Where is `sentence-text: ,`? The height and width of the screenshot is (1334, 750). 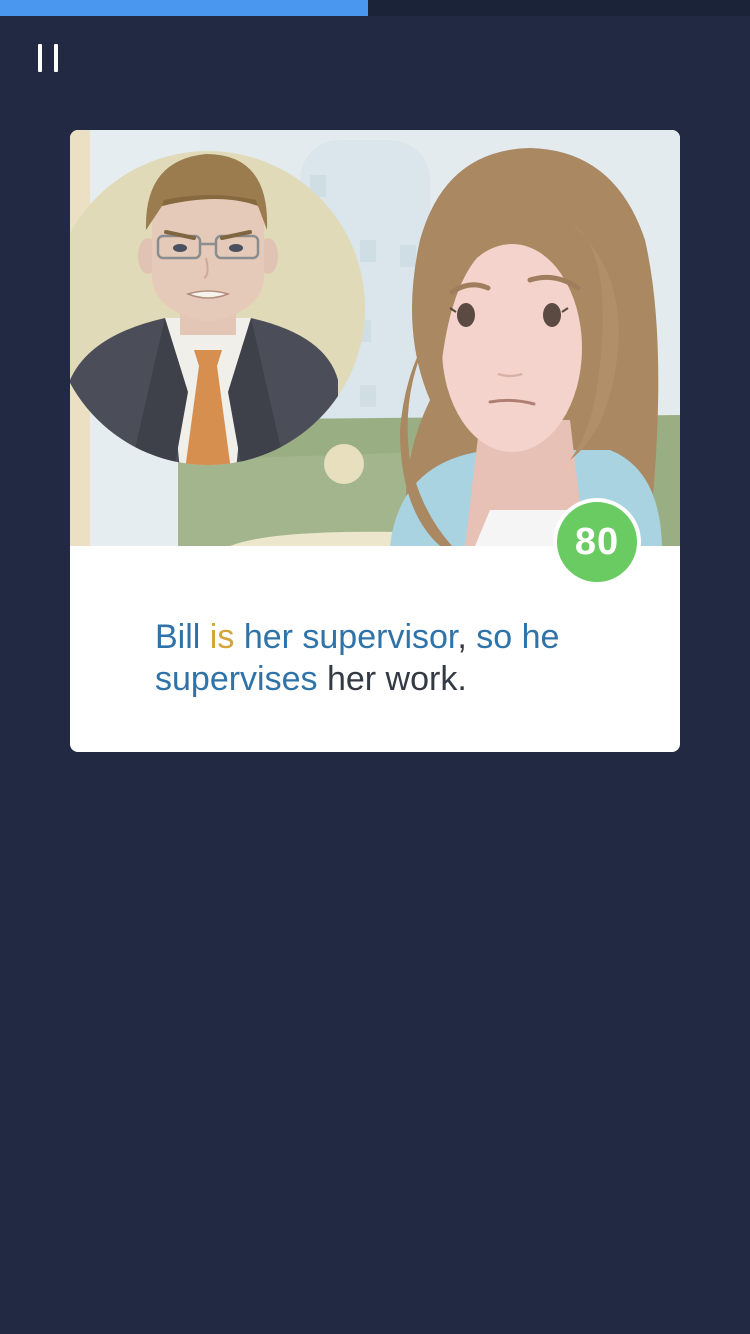 sentence-text: , is located at coordinates (467, 637).